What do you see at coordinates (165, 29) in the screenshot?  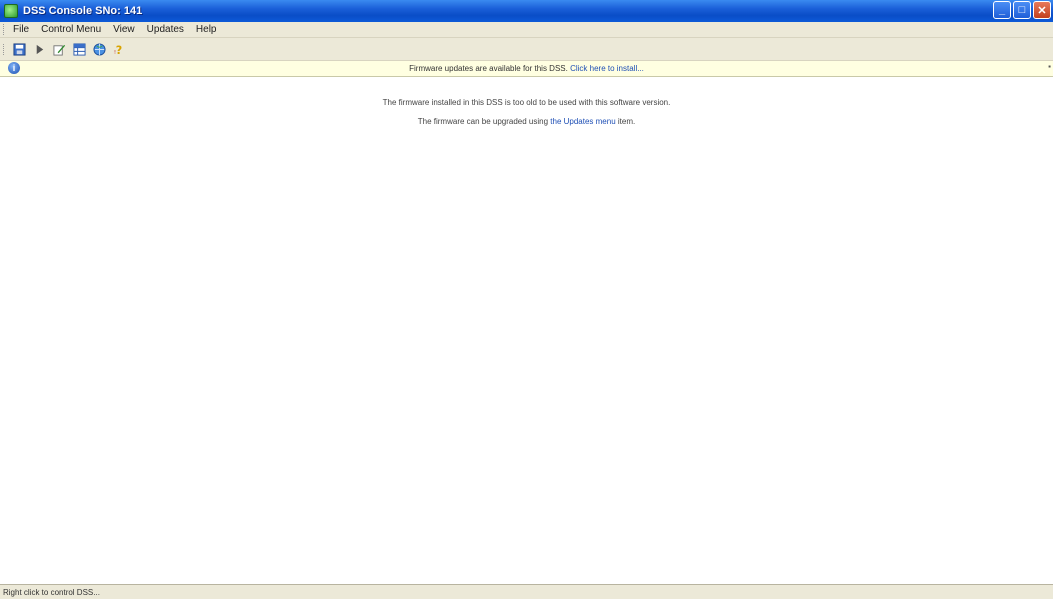 I see `menu-updates: Updates` at bounding box center [165, 29].